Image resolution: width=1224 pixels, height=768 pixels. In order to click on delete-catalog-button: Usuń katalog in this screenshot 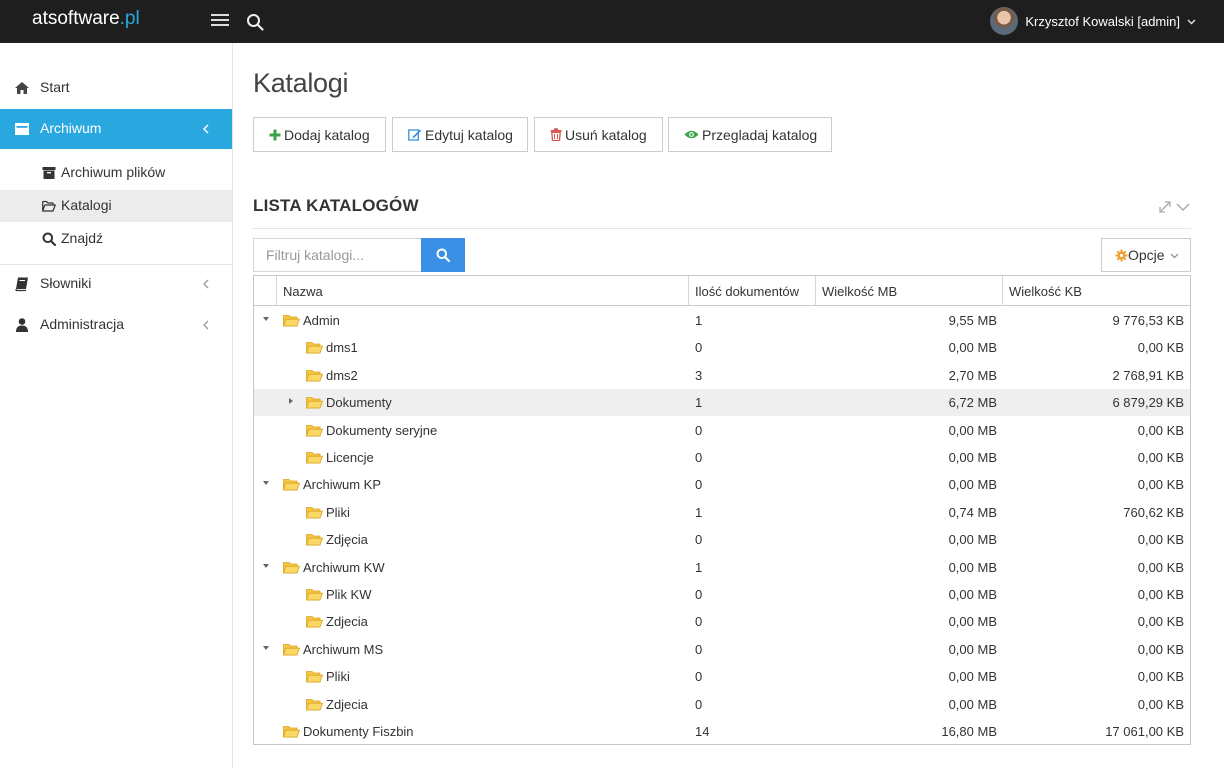, I will do `click(598, 134)`.